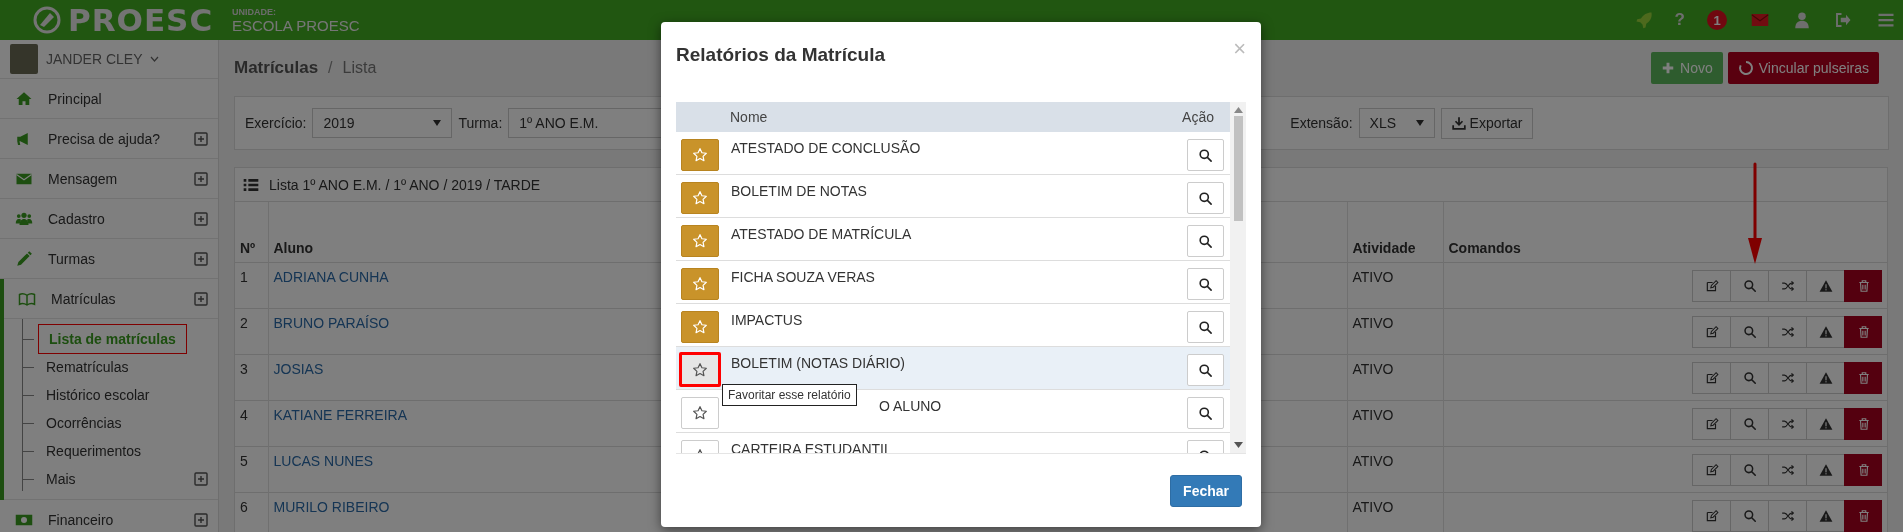  Describe the element at coordinates (1238, 445) in the screenshot. I see `scroll-down-icon` at that location.